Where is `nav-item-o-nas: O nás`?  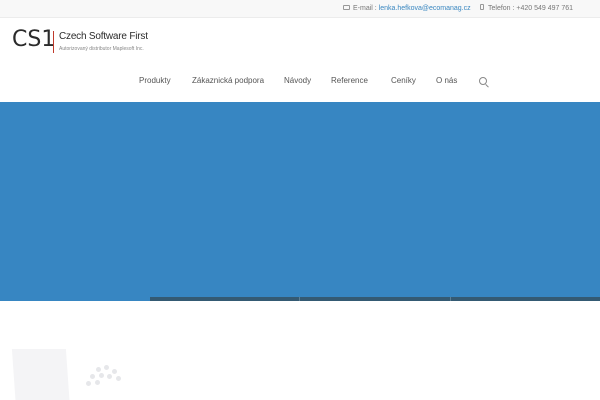
nav-item-o-nas: O nás is located at coordinates (446, 81).